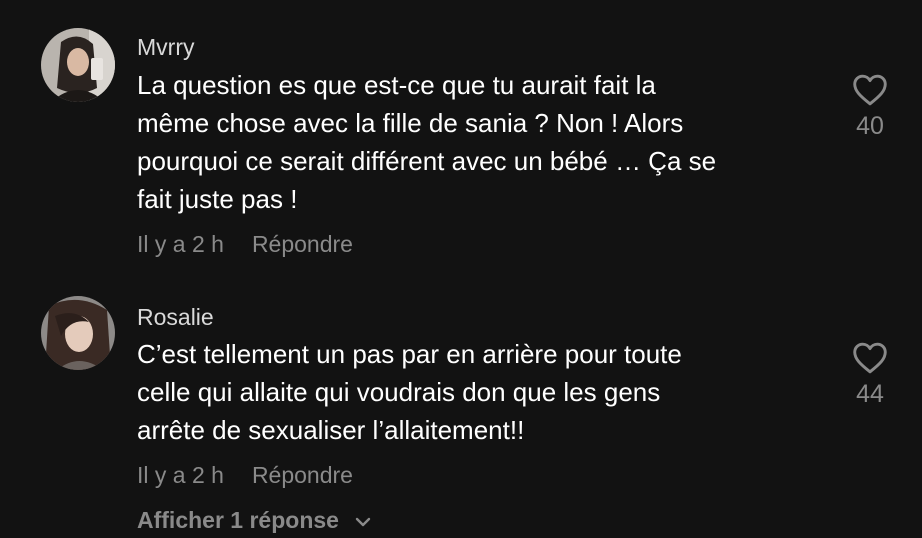  What do you see at coordinates (175, 317) in the screenshot?
I see `username: Rosalie` at bounding box center [175, 317].